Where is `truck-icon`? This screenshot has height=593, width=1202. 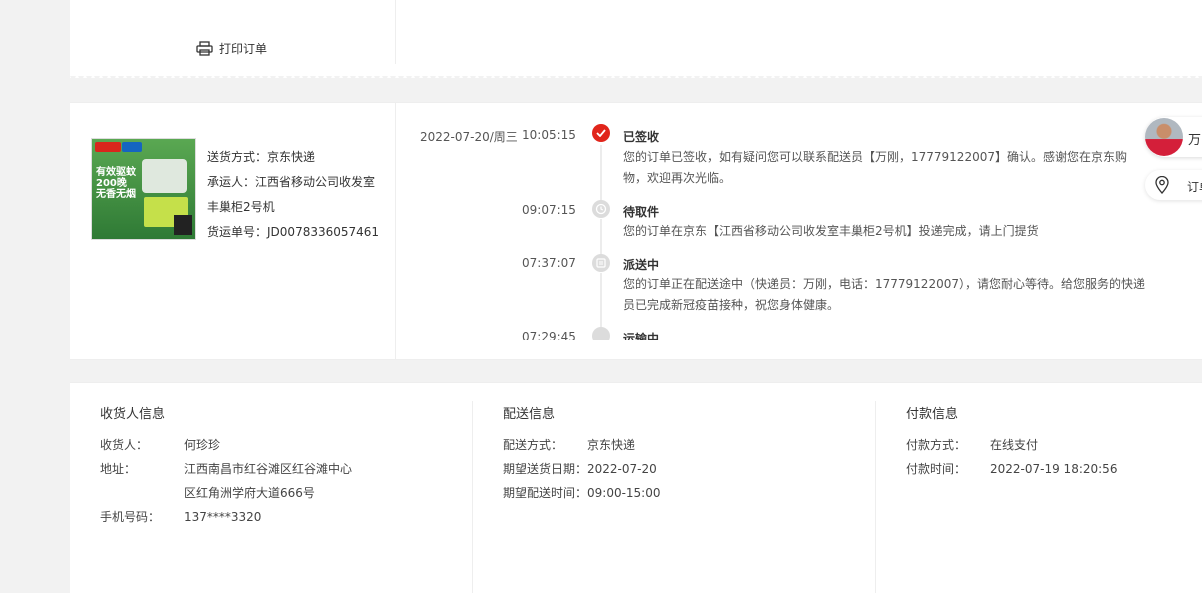
truck-icon is located at coordinates (601, 333).